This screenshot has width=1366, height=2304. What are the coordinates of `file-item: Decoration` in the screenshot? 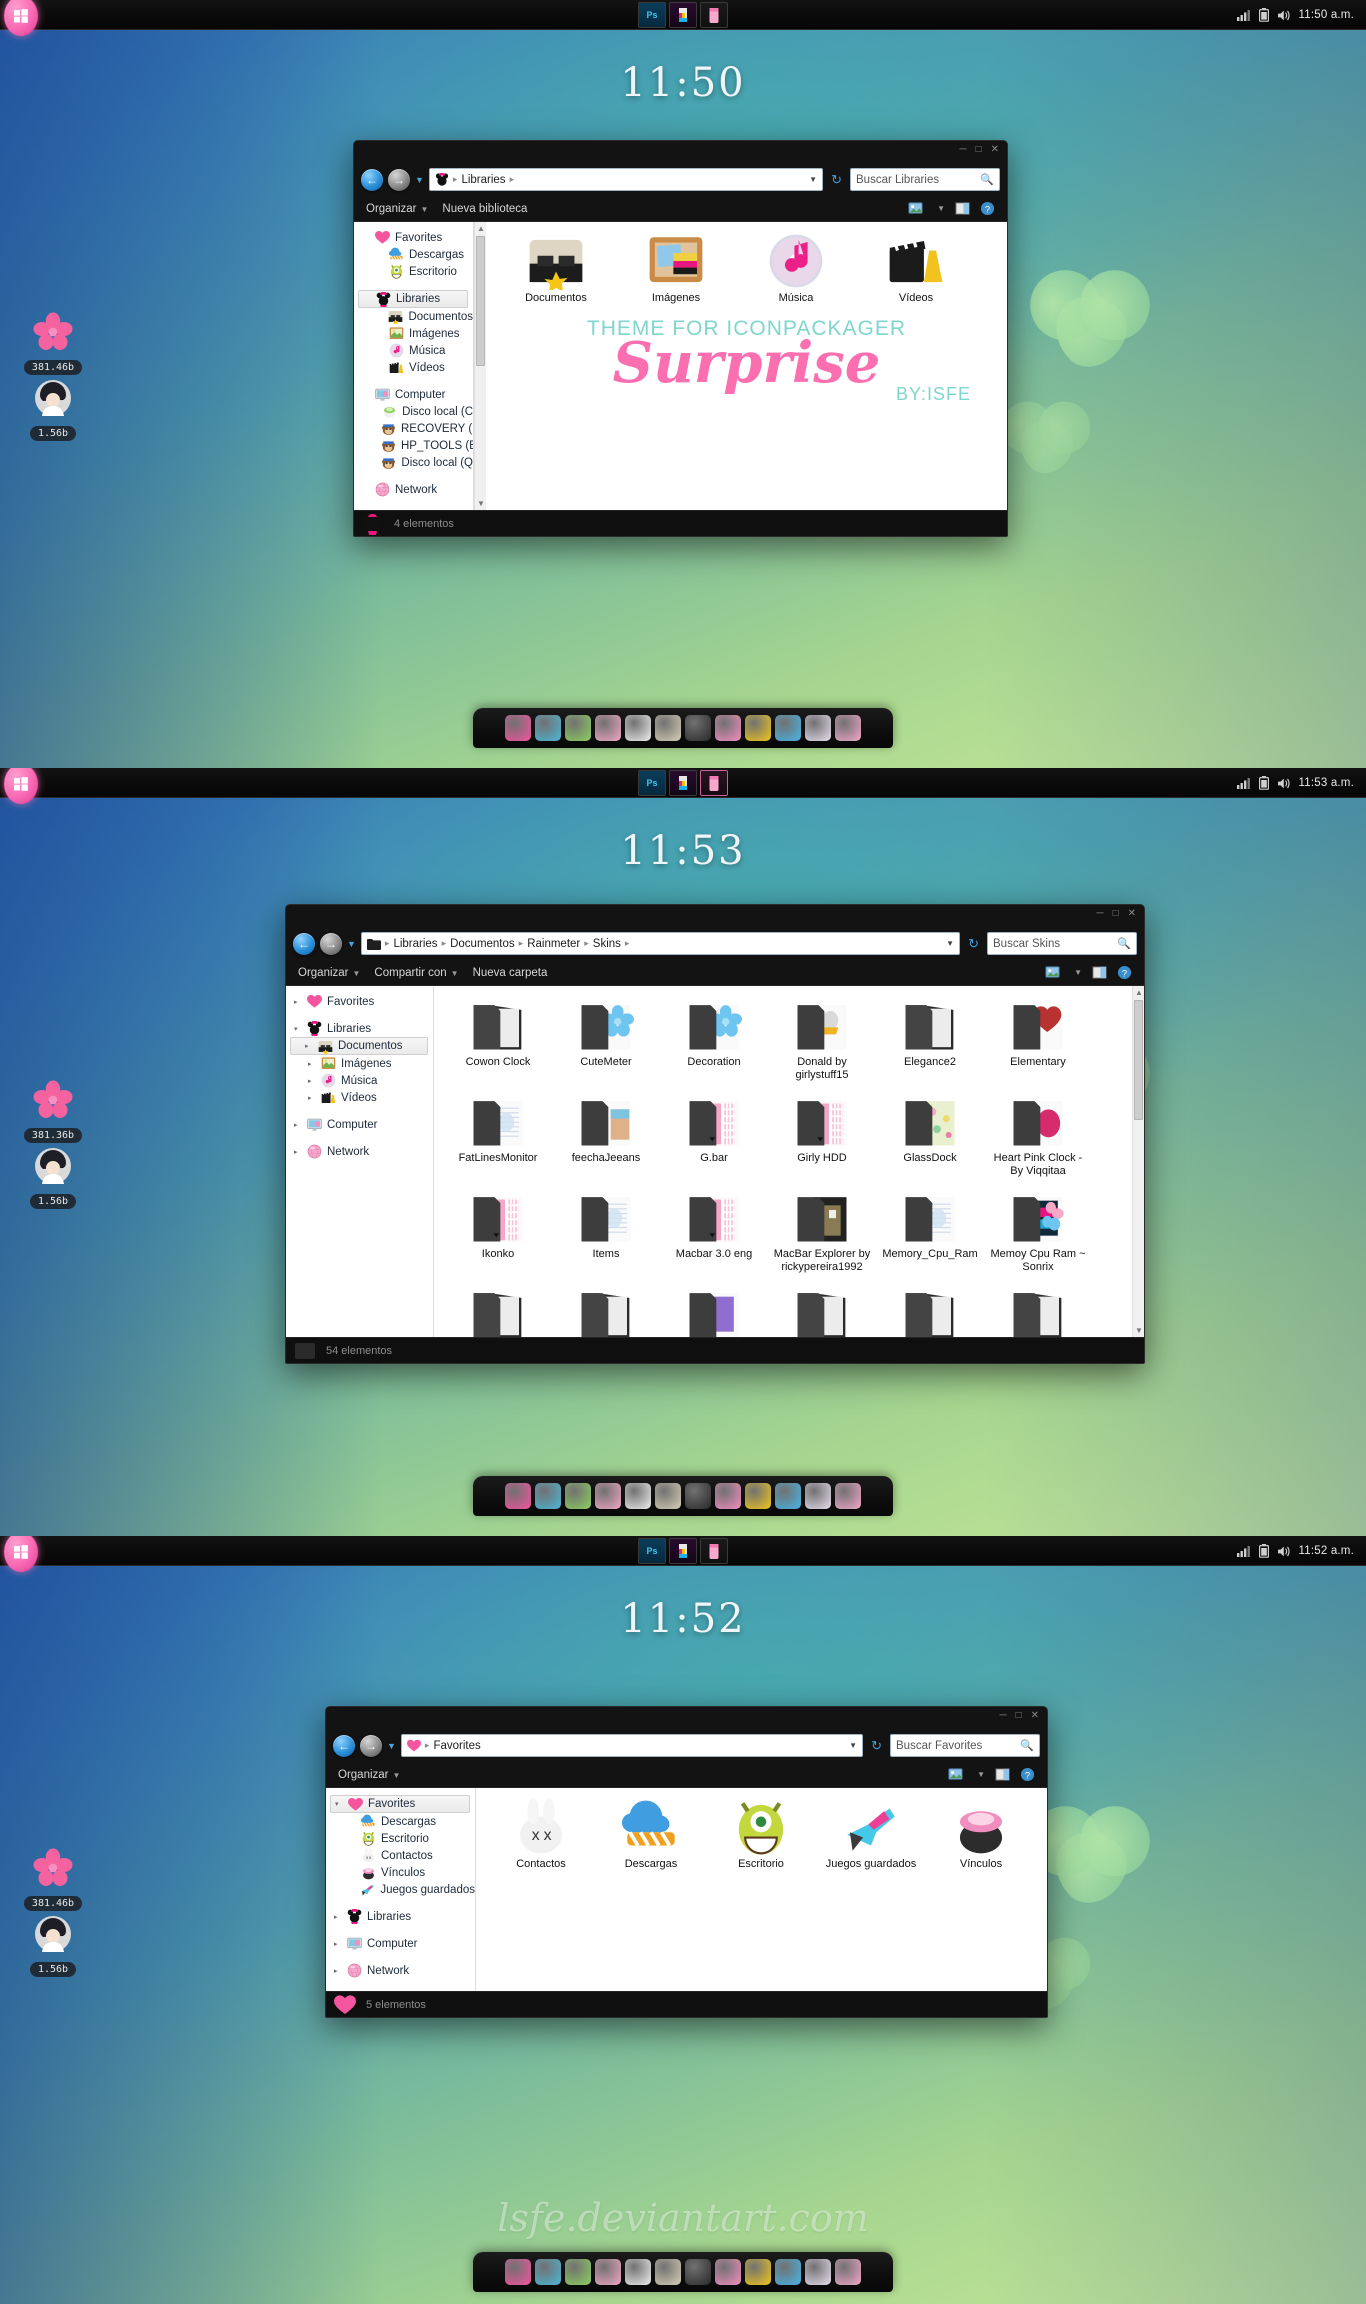 It's located at (714, 1038).